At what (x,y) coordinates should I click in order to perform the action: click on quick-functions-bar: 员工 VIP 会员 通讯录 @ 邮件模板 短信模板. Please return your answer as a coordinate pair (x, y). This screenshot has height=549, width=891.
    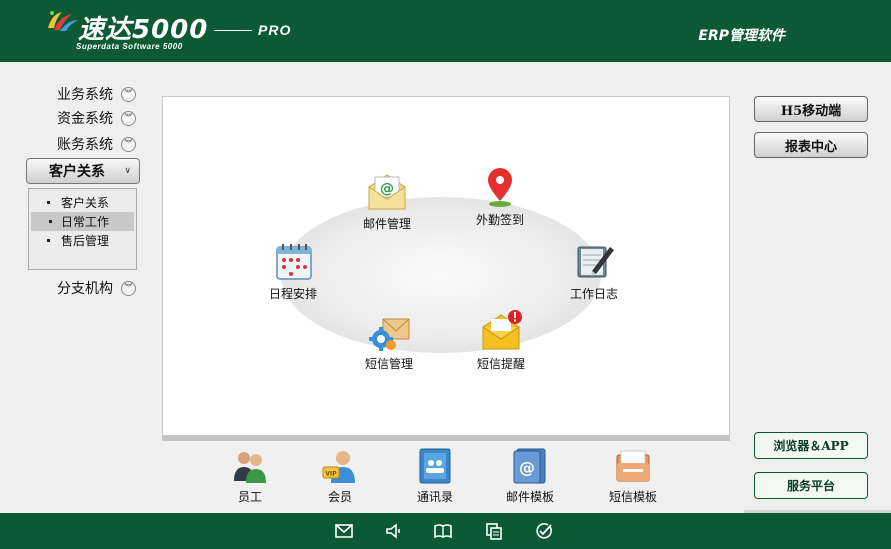
    Looking at the image, I should click on (446, 477).